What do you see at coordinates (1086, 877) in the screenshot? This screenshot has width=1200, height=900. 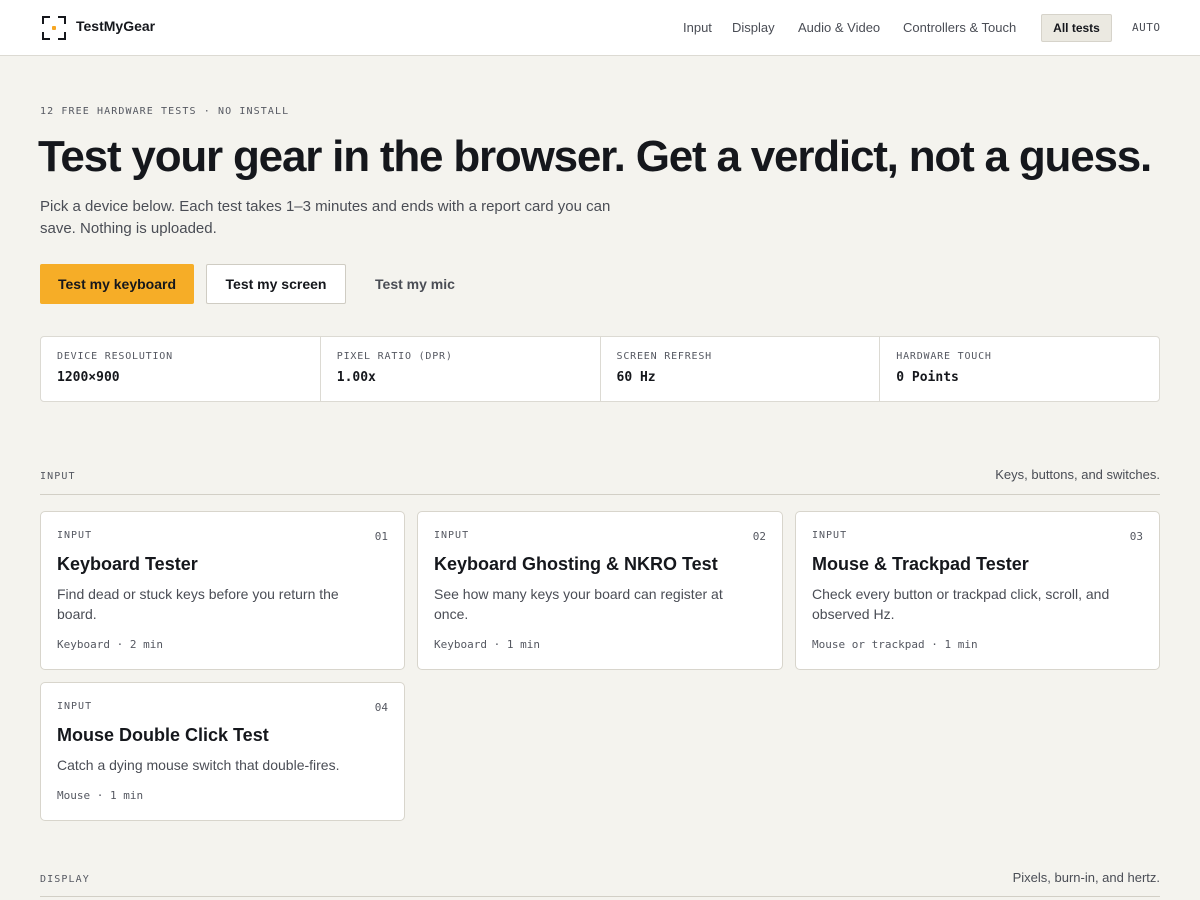 I see `section-note-display: Pixels, burn-in, and hertz.` at bounding box center [1086, 877].